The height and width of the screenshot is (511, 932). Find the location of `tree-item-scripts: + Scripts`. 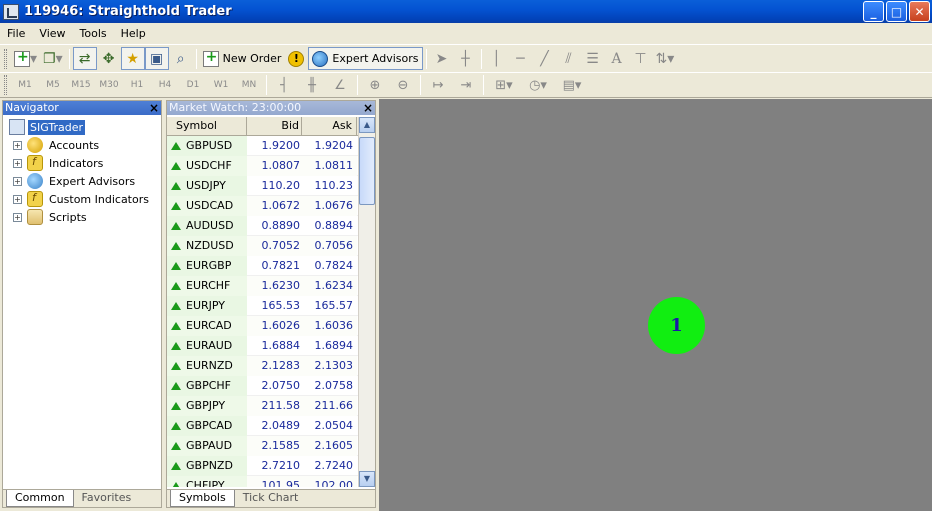

tree-item-scripts: + Scripts is located at coordinates (82, 217).